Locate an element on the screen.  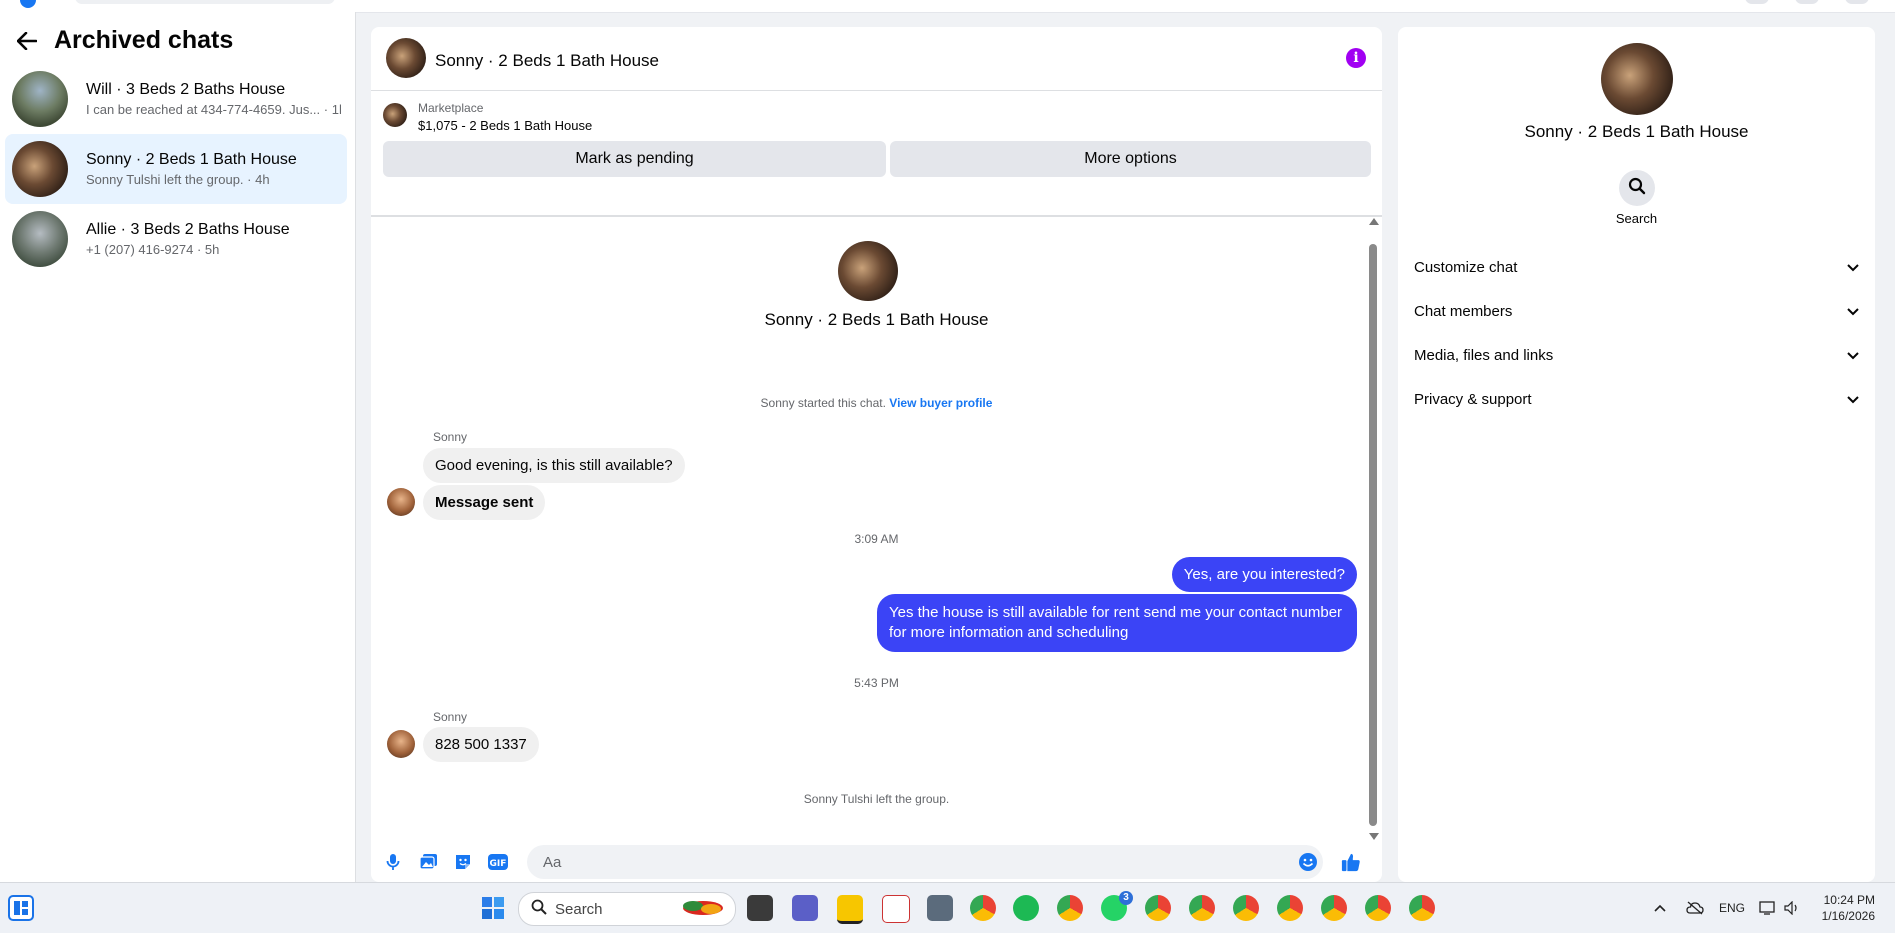
chevron-down-icon is located at coordinates (1853, 267).